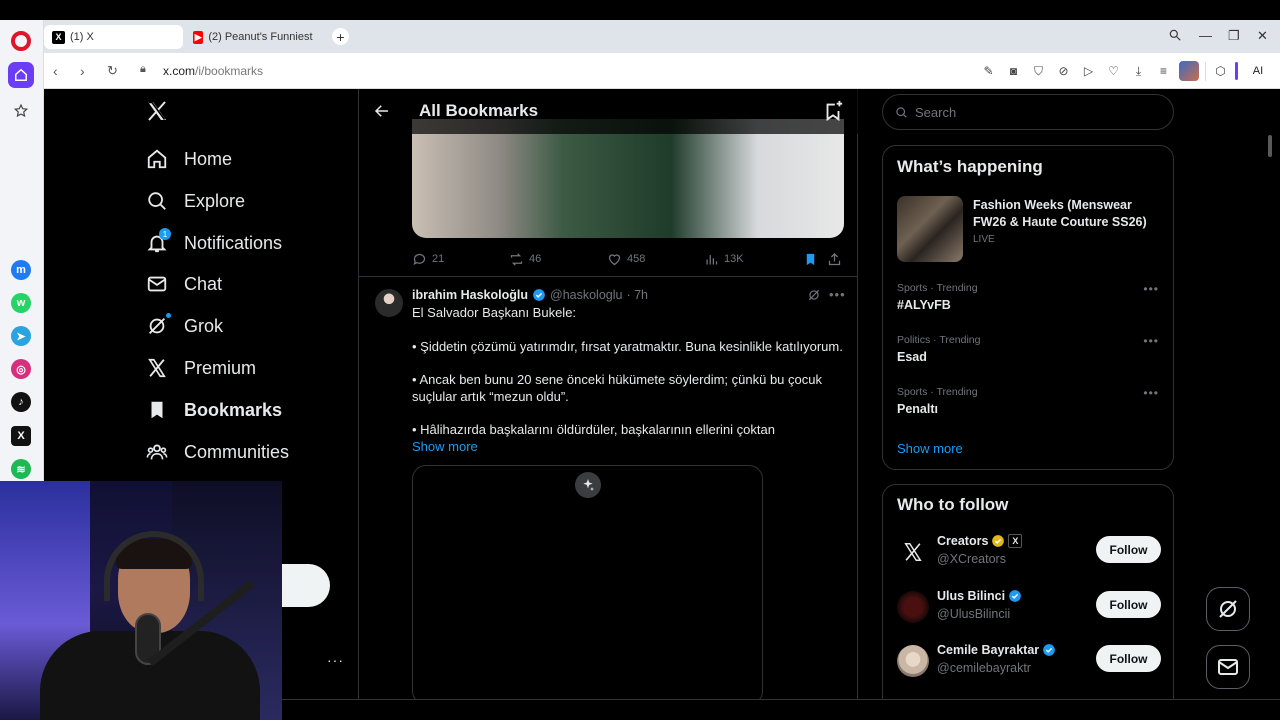  What do you see at coordinates (988, 71) in the screenshot?
I see `edit-icon: ✎` at bounding box center [988, 71].